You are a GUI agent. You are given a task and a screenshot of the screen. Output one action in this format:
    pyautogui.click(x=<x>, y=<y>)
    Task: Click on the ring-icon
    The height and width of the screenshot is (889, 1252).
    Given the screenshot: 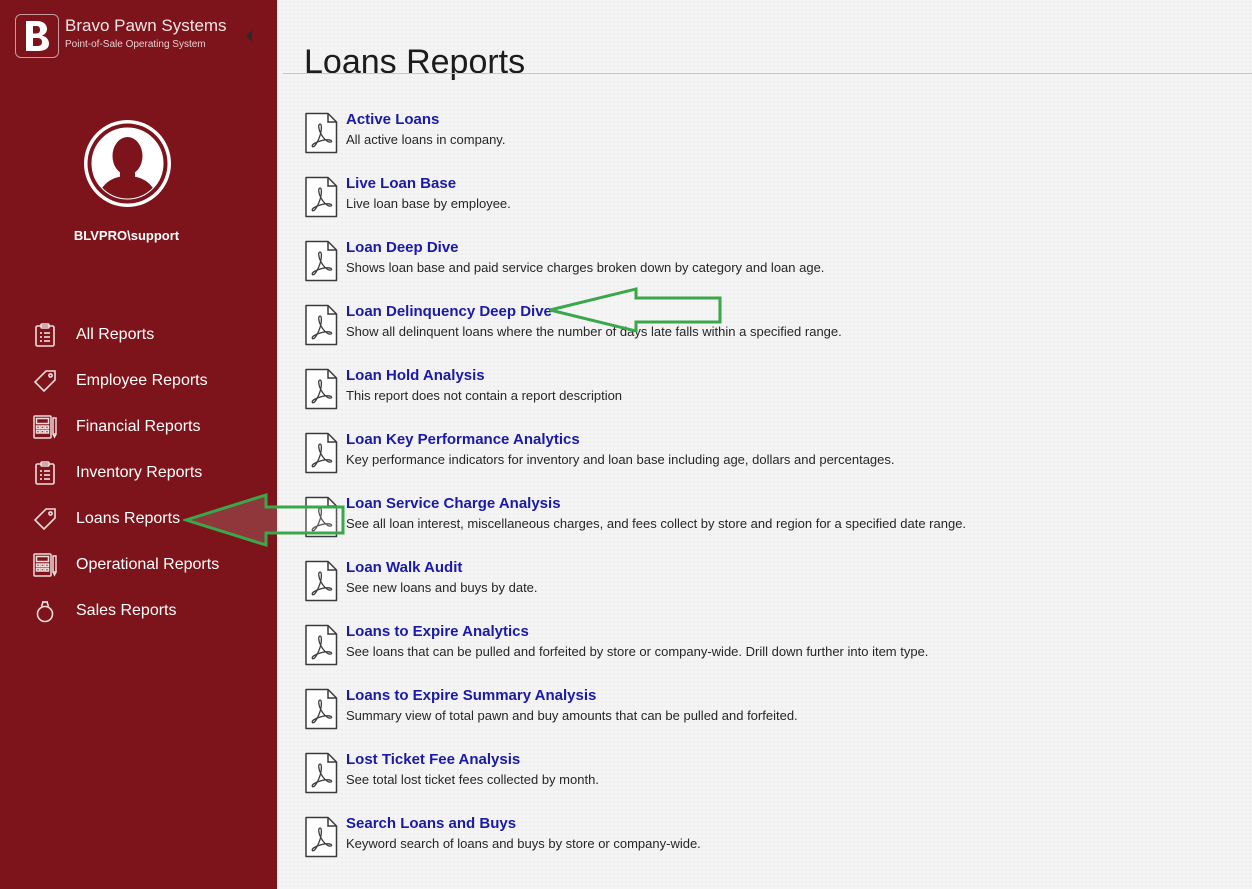 What is the action you would take?
    pyautogui.click(x=45, y=611)
    